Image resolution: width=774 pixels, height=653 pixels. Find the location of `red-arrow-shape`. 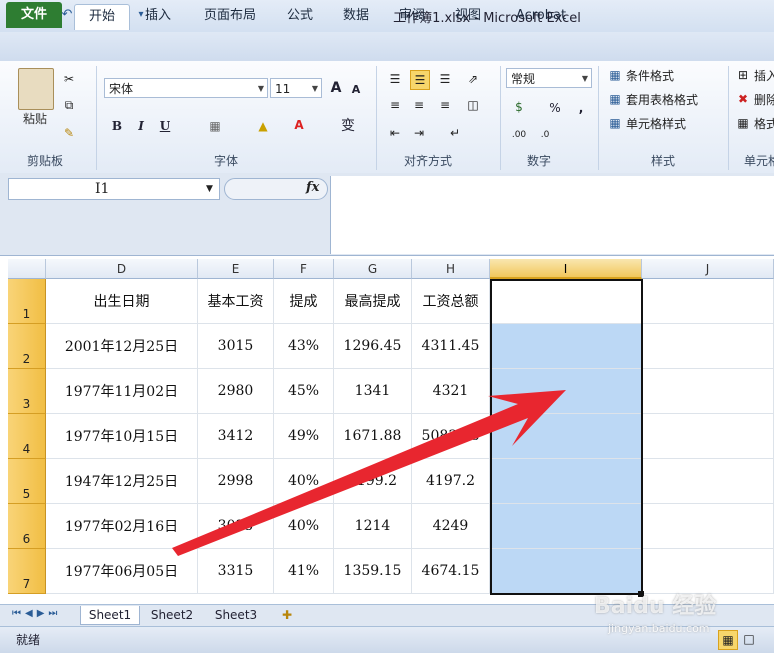

red-arrow-shape is located at coordinates (369, 473).